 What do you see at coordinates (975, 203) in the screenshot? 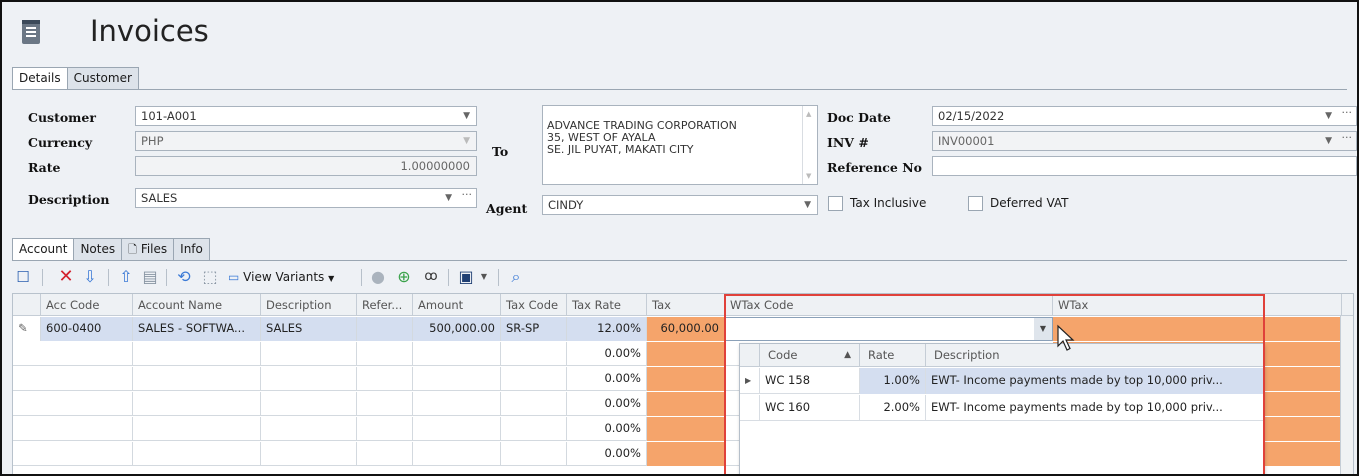
I see `deferred-vat-checkbox` at bounding box center [975, 203].